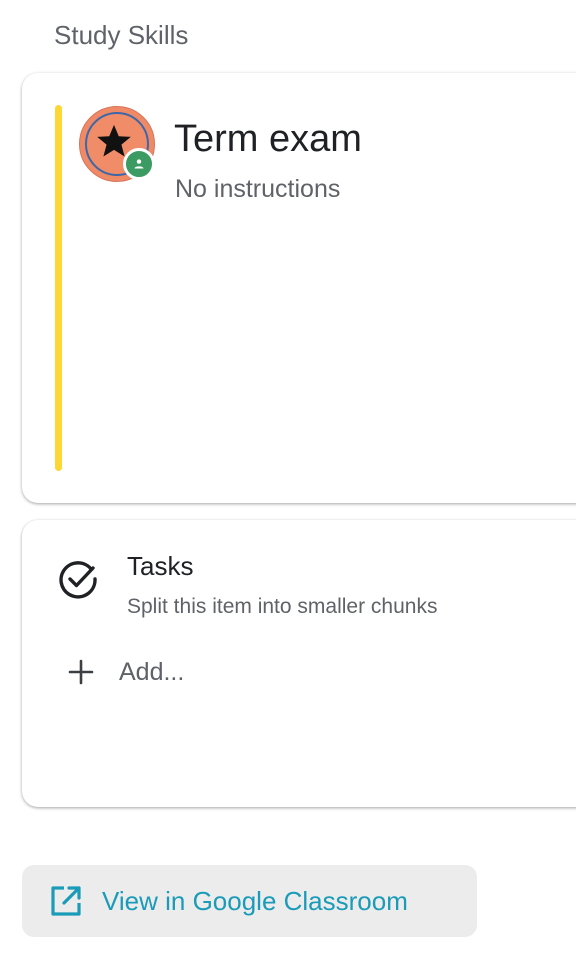 The height and width of the screenshot is (954, 576). I want to click on classroom-person-glyph, so click(139, 164).